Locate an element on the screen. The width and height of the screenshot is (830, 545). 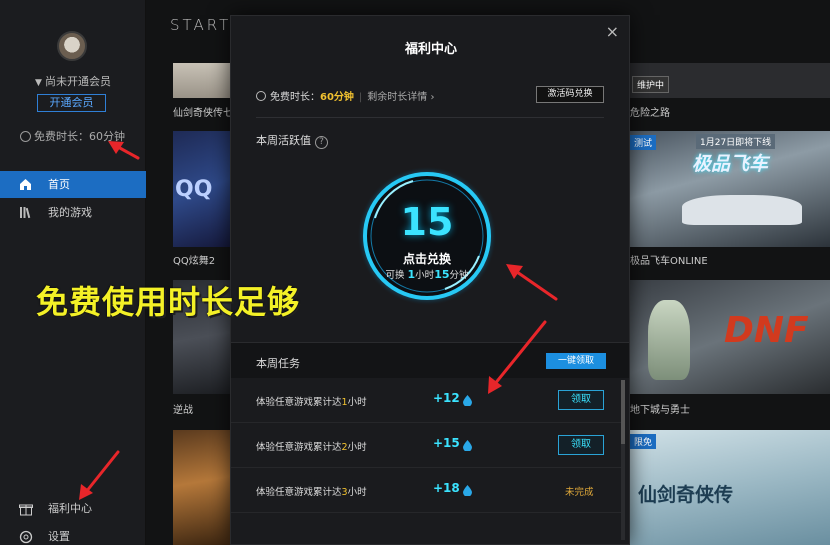
game-tile-label: QQ炫舞2 is located at coordinates (194, 261).